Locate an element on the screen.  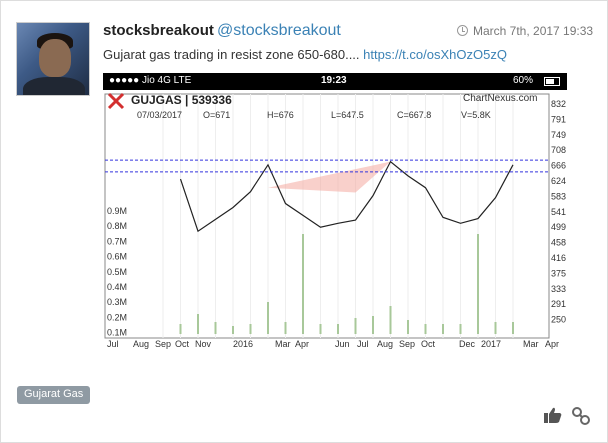
volume-tick-label: 0.6M is located at coordinates (117, 257).